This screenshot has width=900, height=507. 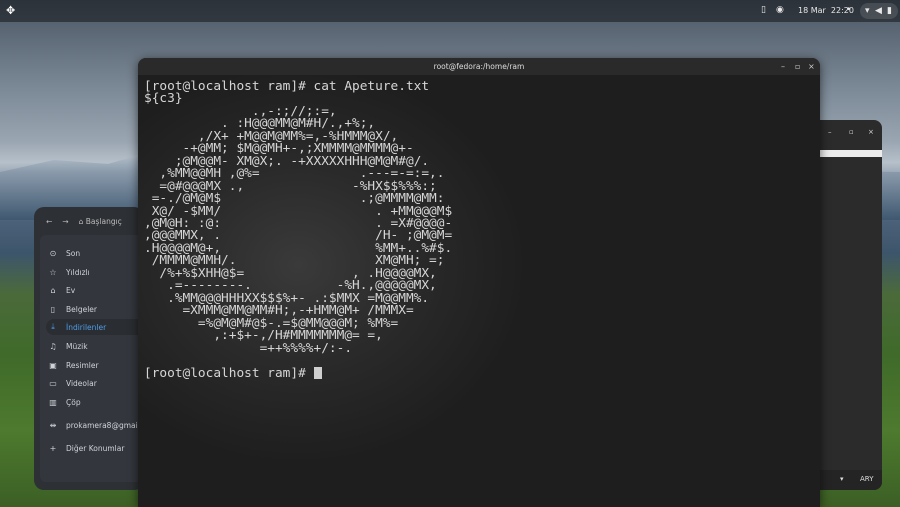 What do you see at coordinates (53, 309) in the screenshot?
I see `document-icon: ▯` at bounding box center [53, 309].